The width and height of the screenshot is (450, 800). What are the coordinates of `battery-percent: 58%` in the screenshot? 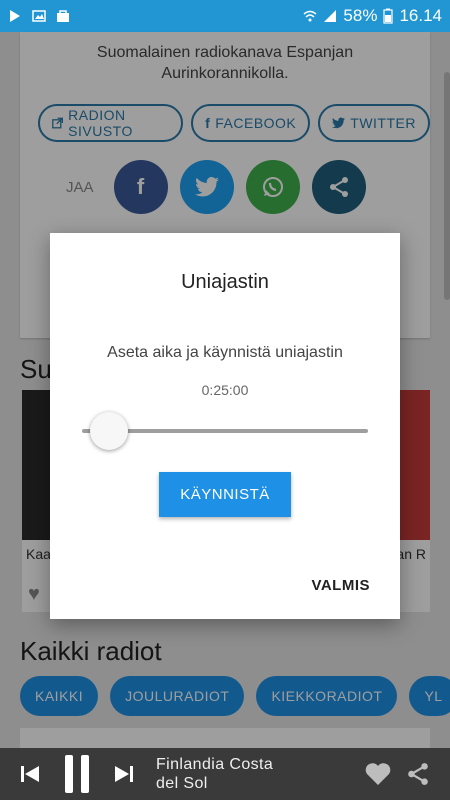 It's located at (360, 15).